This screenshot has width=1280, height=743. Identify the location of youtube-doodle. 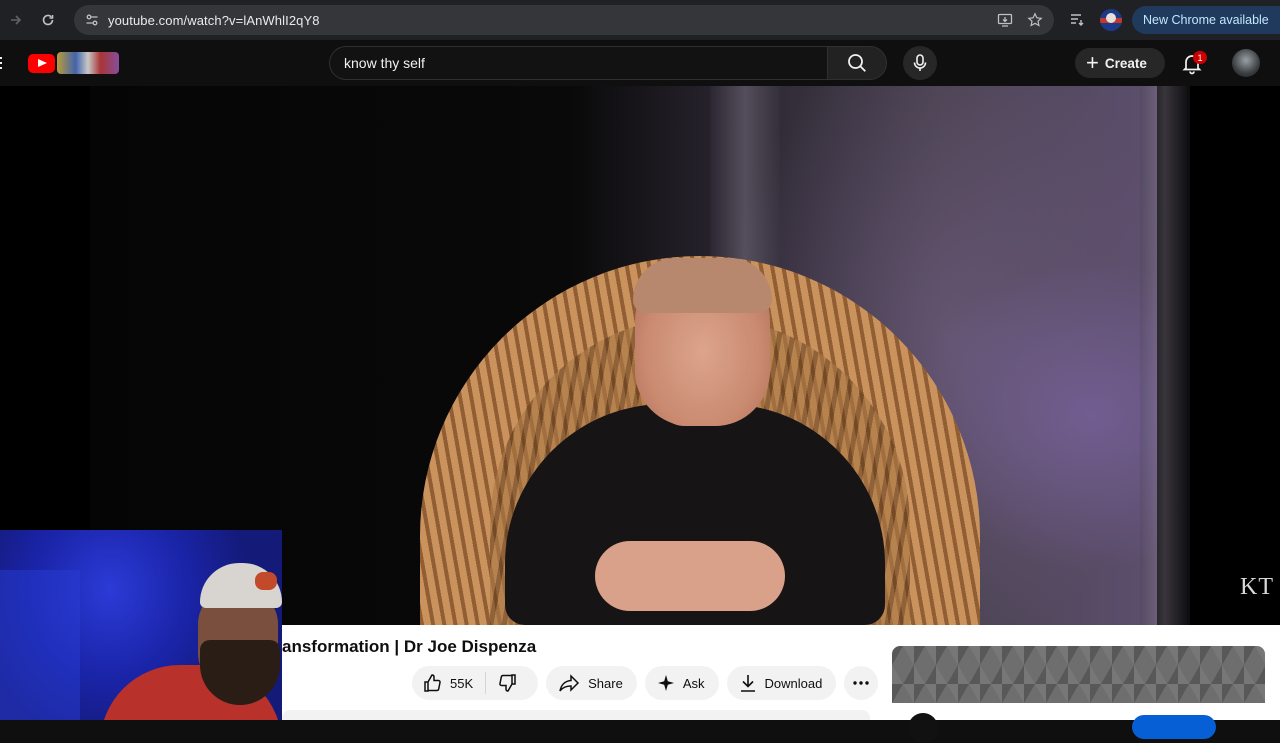
(88, 63).